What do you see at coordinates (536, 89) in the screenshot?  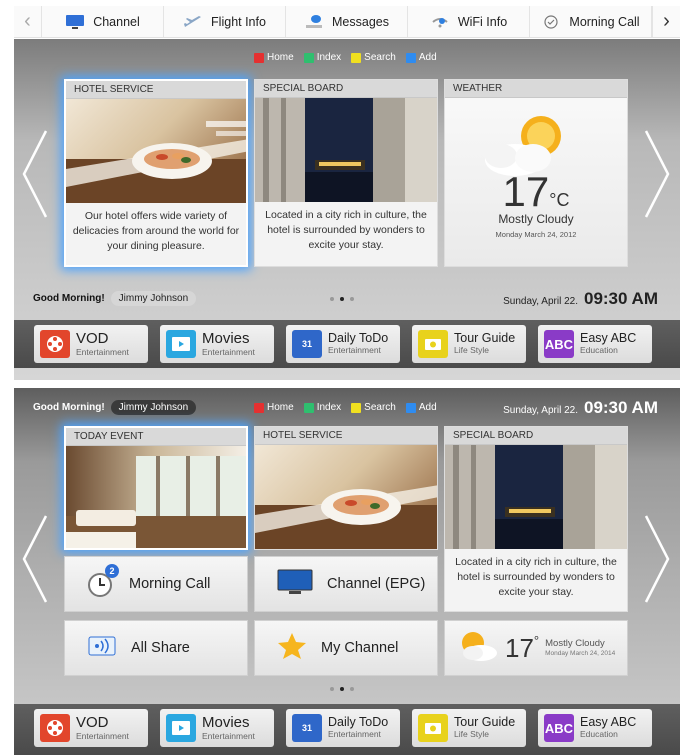 I see `card-header: WEATHER` at bounding box center [536, 89].